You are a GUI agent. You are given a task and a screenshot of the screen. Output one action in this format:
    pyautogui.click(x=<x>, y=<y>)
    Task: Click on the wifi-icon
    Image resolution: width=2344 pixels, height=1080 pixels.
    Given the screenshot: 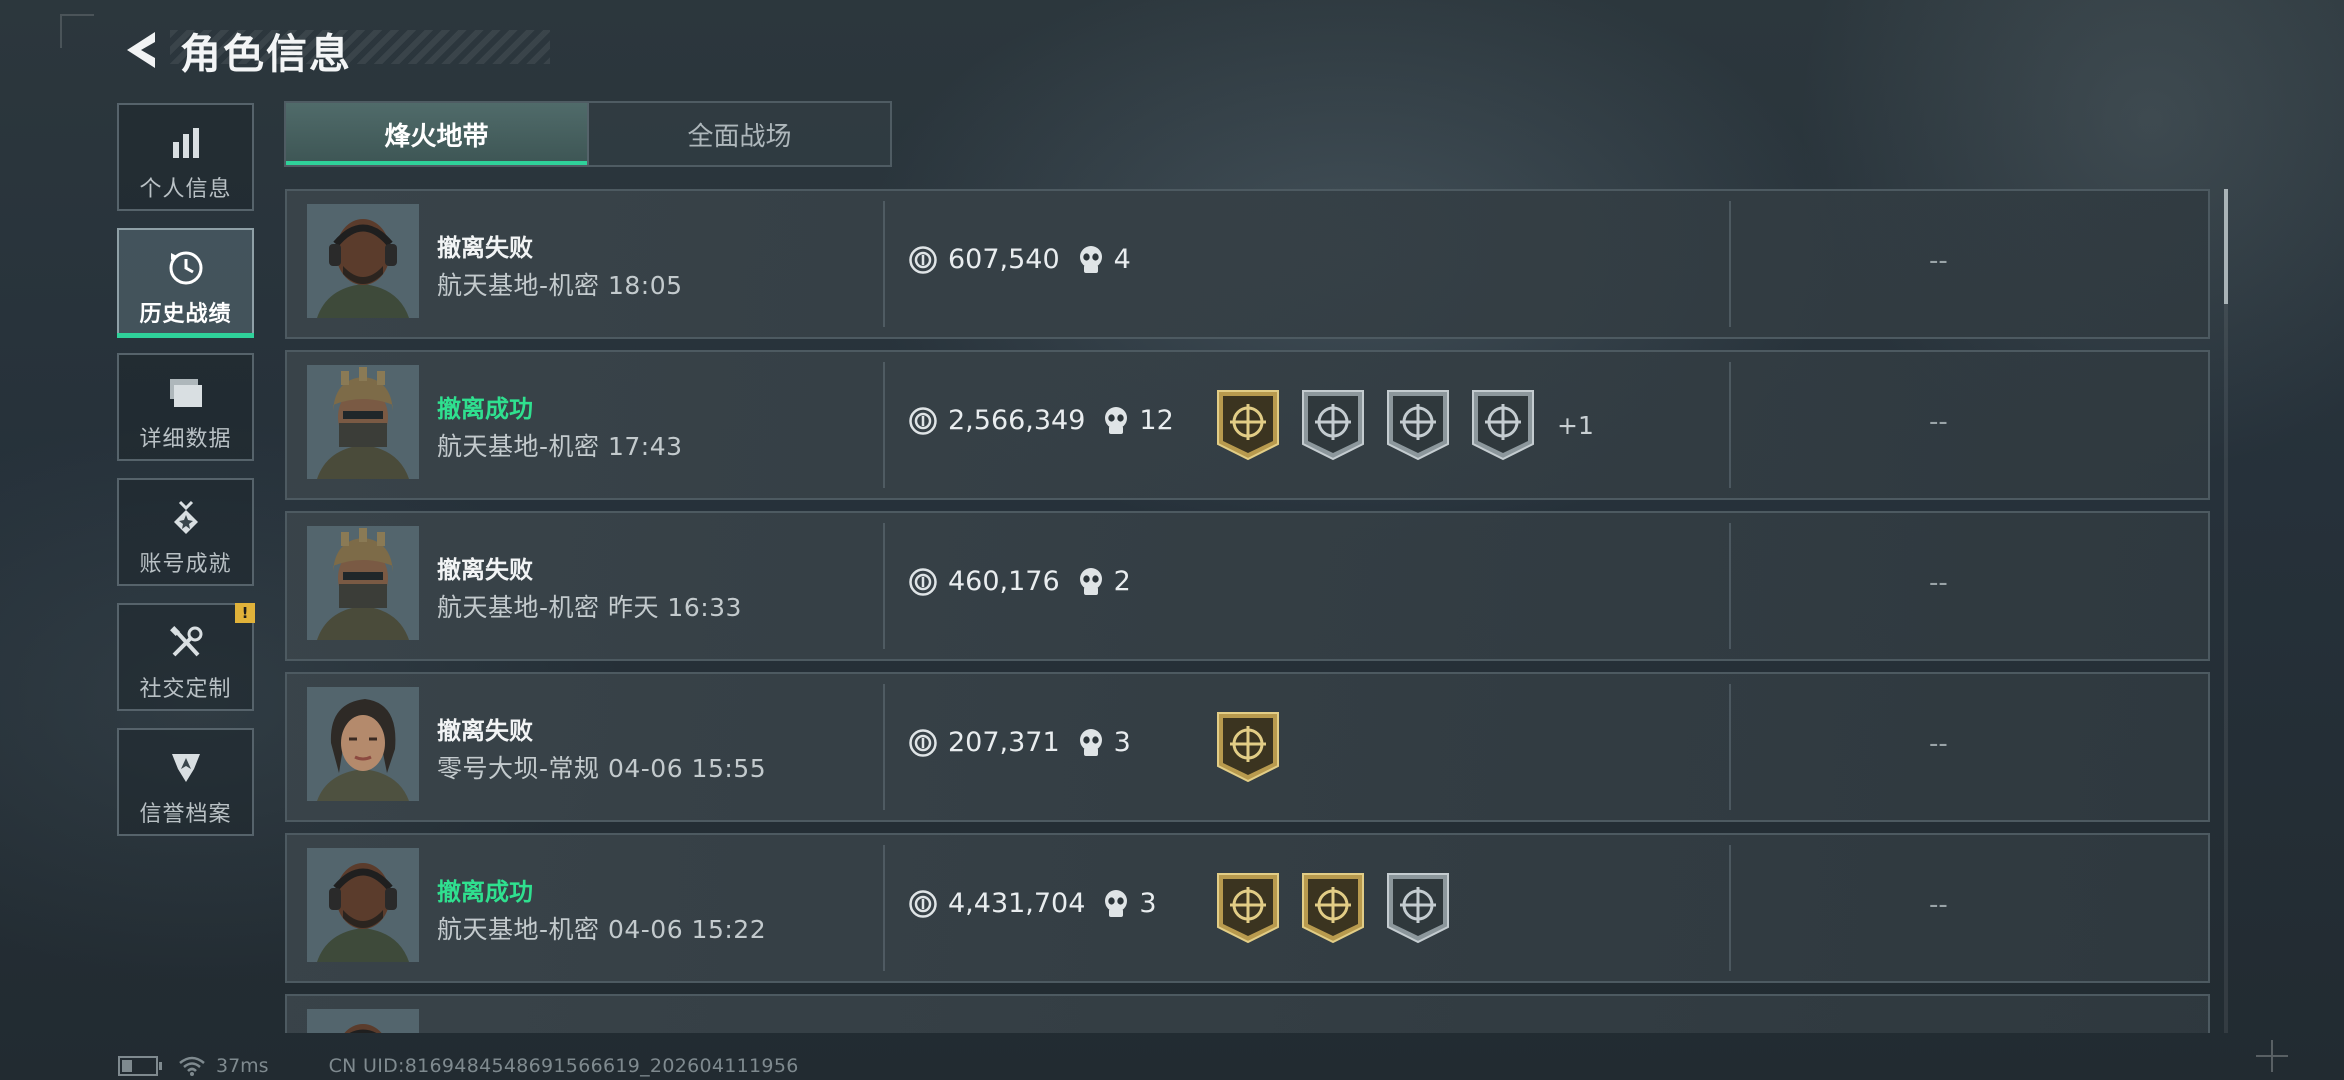 What is the action you would take?
    pyautogui.click(x=192, y=1066)
    